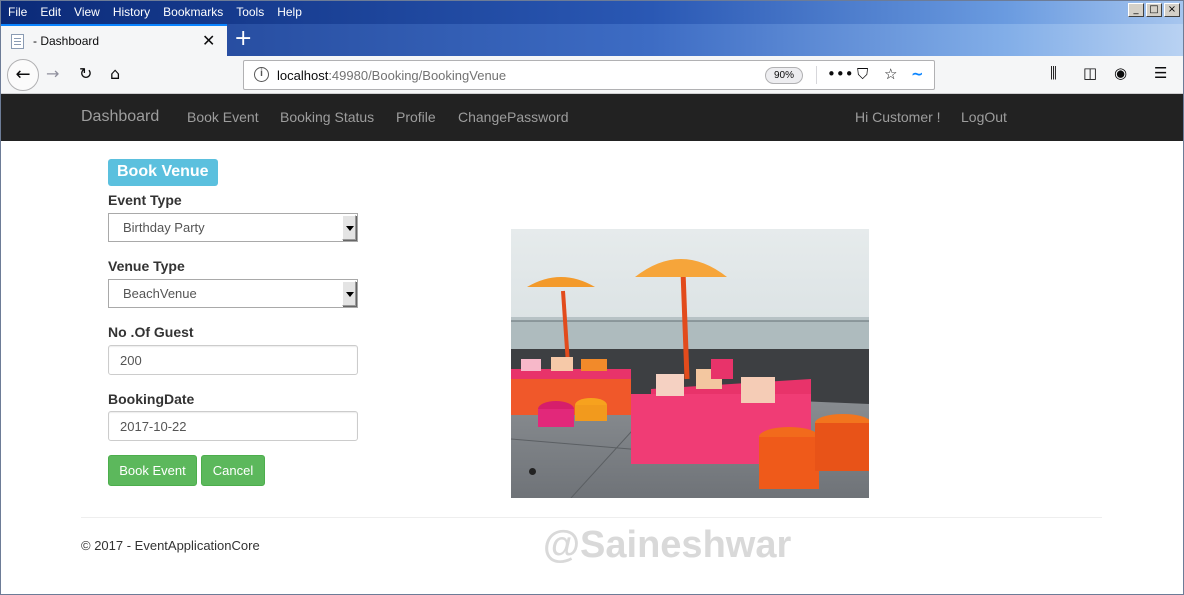 This screenshot has width=1184, height=595. I want to click on zoom-badge: 90%, so click(784, 75).